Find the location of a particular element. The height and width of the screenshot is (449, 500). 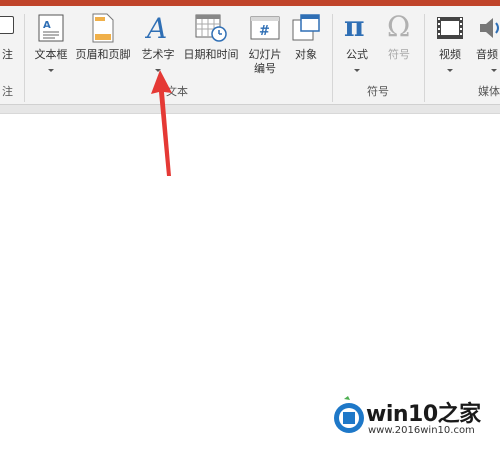

audio-dropdown-caret is located at coordinates (494, 70).